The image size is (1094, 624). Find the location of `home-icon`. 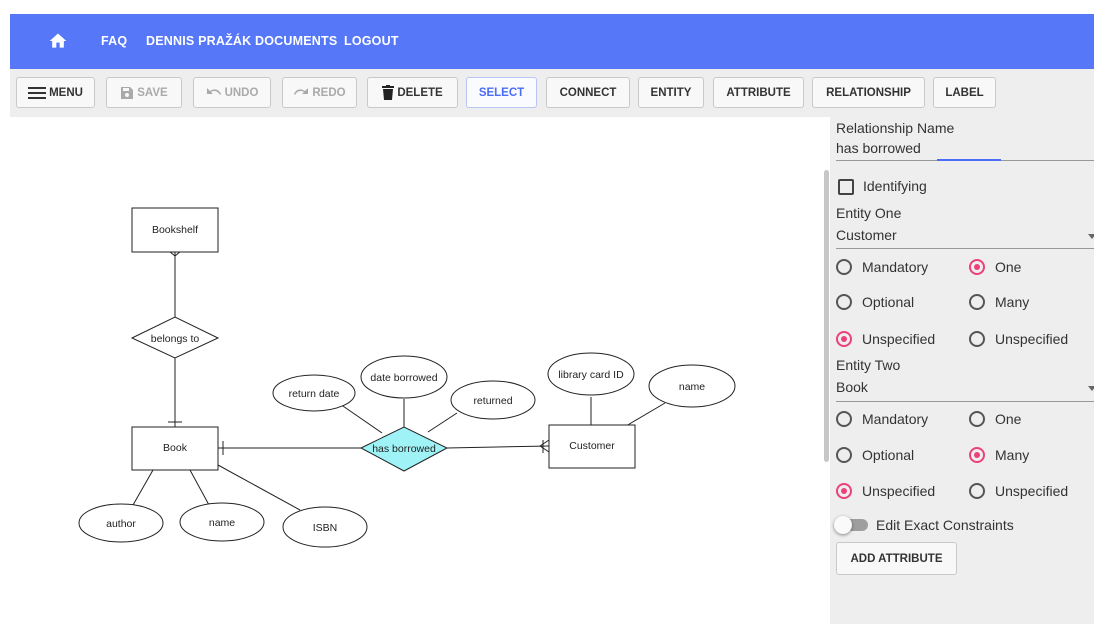

home-icon is located at coordinates (58, 41).